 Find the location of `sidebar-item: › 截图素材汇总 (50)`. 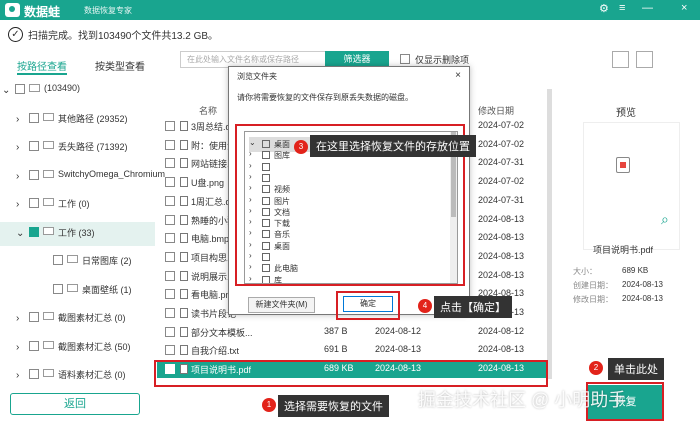

sidebar-item: › 截图素材汇总 (50) is located at coordinates (77, 348).